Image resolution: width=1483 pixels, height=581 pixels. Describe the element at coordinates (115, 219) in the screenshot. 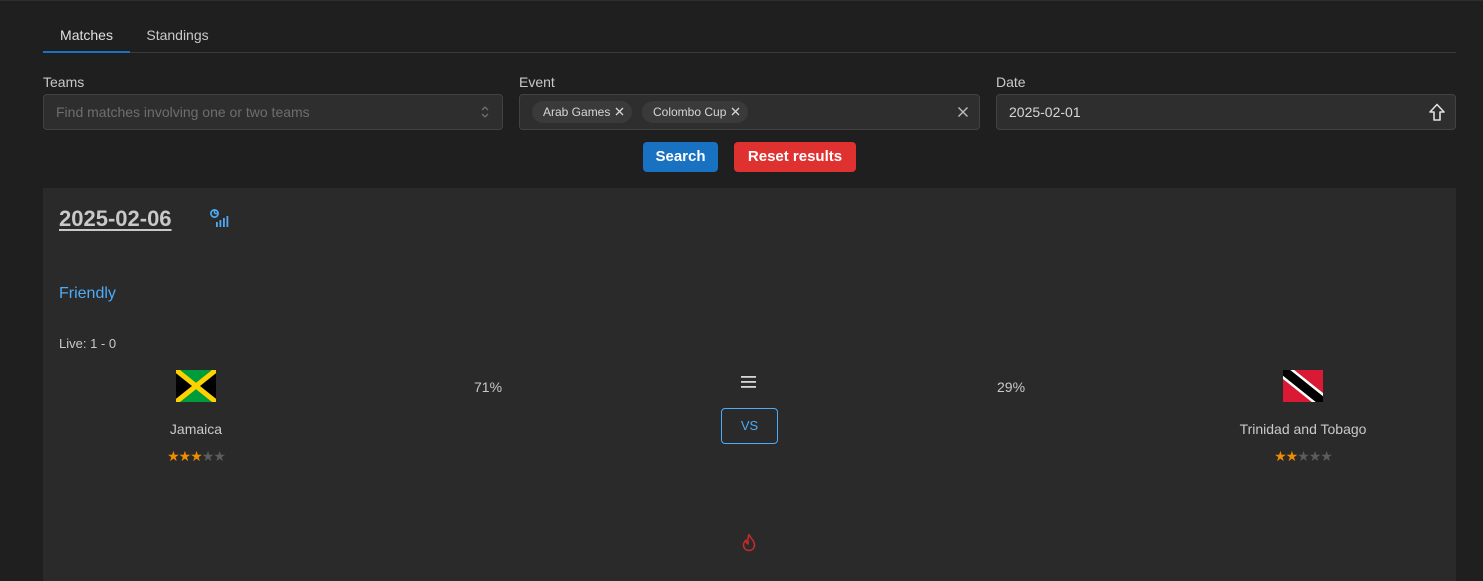

I see `match-date-link: 2025-02-06` at that location.